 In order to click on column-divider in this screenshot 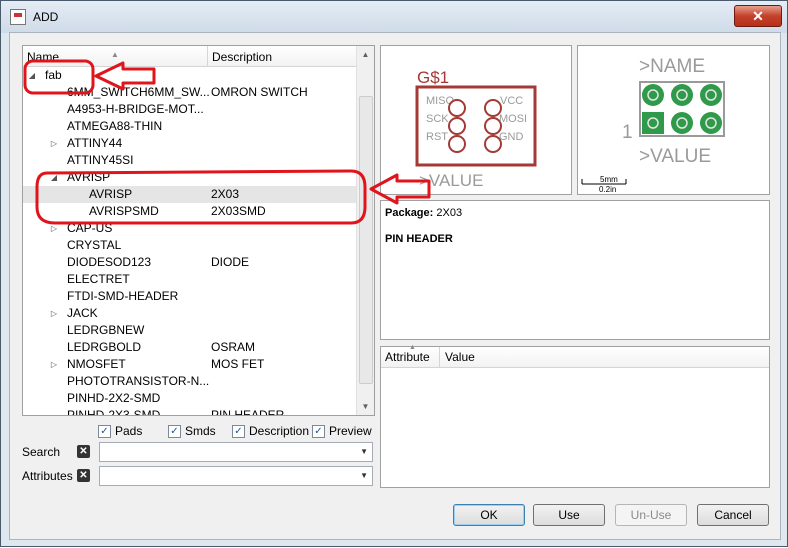, I will do `click(439, 357)`.